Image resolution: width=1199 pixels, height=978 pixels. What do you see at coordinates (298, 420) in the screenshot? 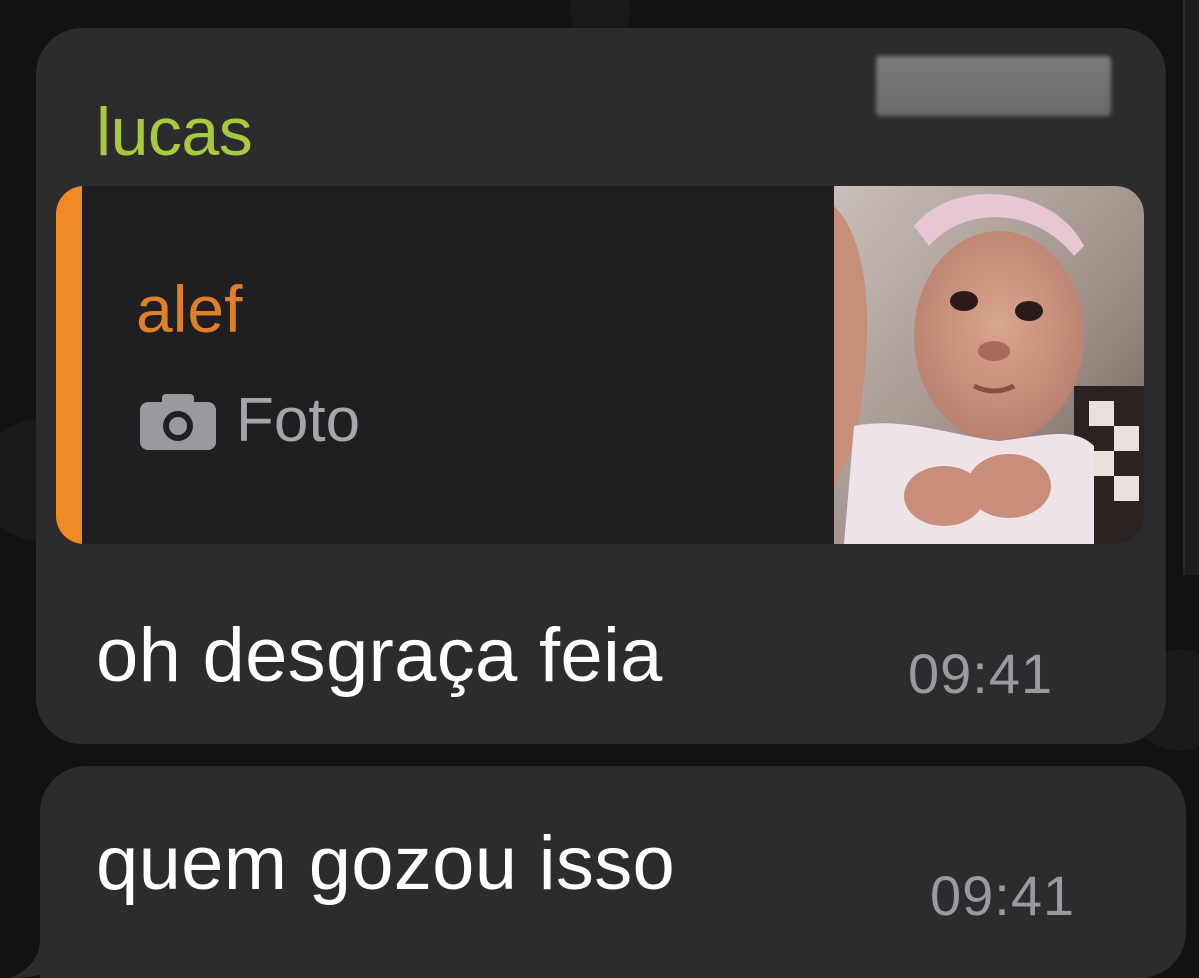
I see `quoted-caption-text: Foto` at bounding box center [298, 420].